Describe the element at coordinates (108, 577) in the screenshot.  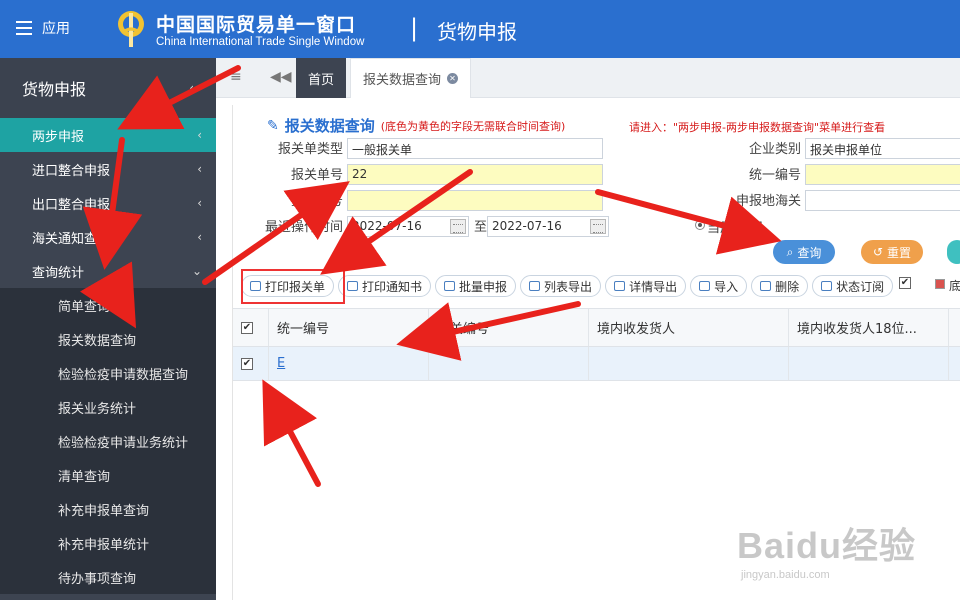
I see `sidebar-subitem: 待办事项查询` at that location.